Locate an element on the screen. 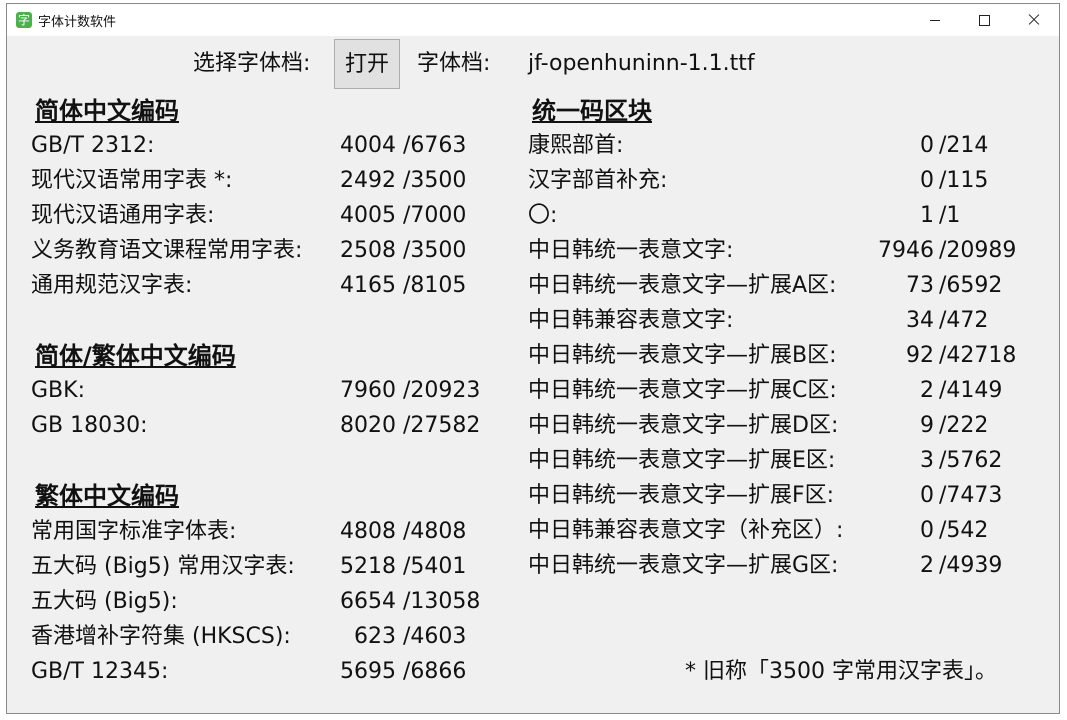 The width and height of the screenshot is (1067, 720). minimize-button is located at coordinates (935, 20).